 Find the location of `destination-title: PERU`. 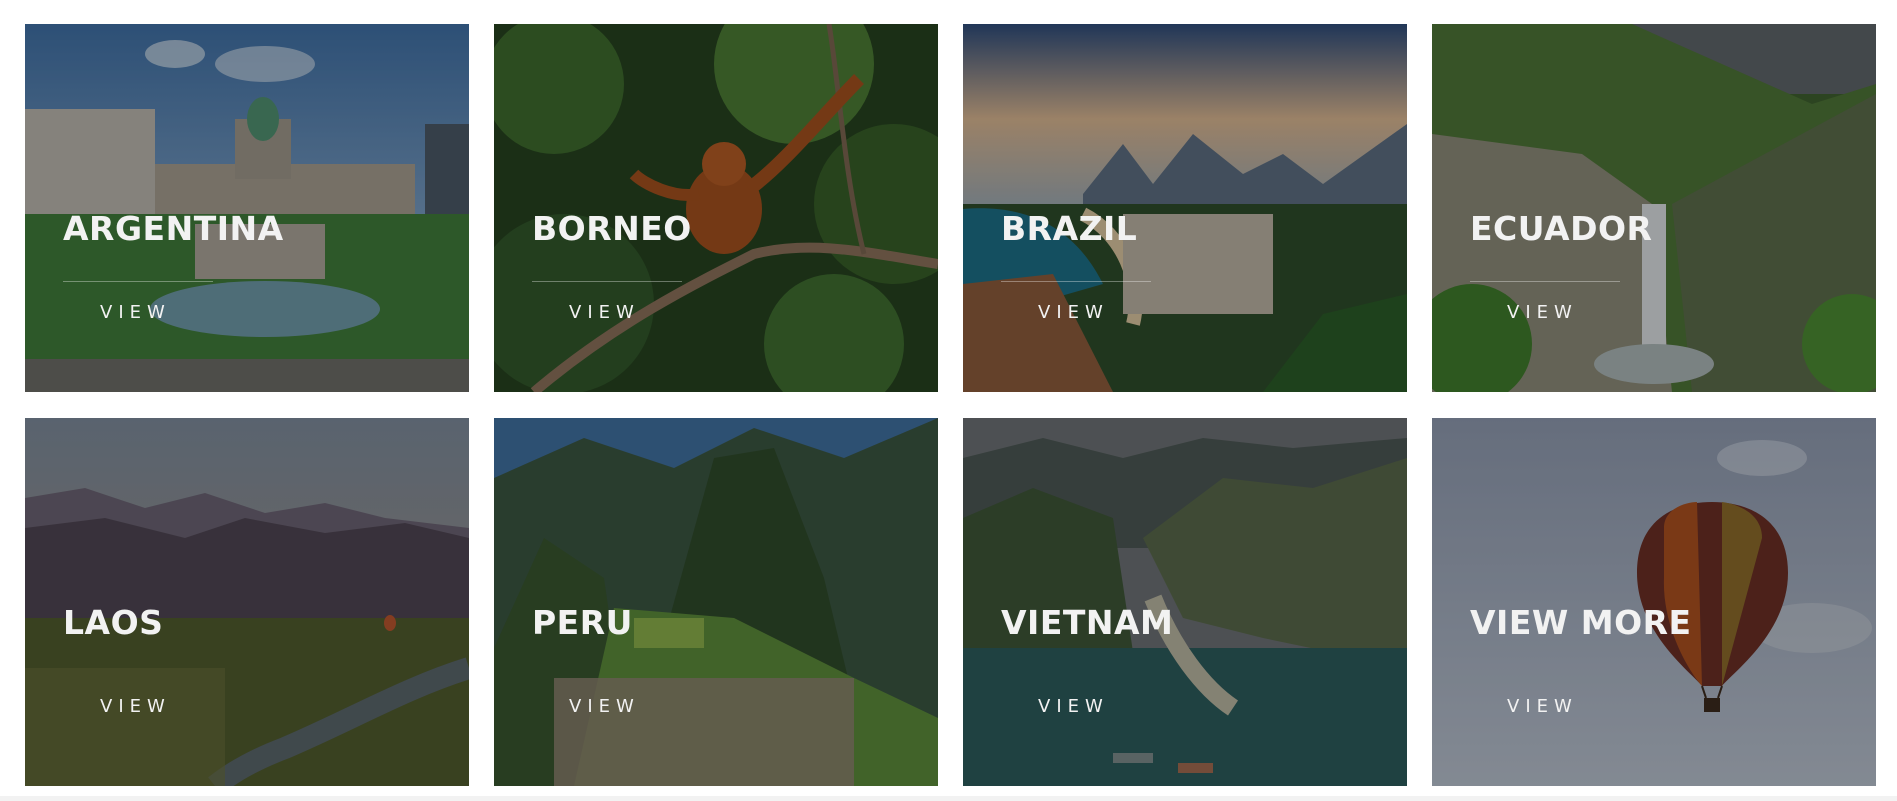

destination-title: PERU is located at coordinates (582, 622).